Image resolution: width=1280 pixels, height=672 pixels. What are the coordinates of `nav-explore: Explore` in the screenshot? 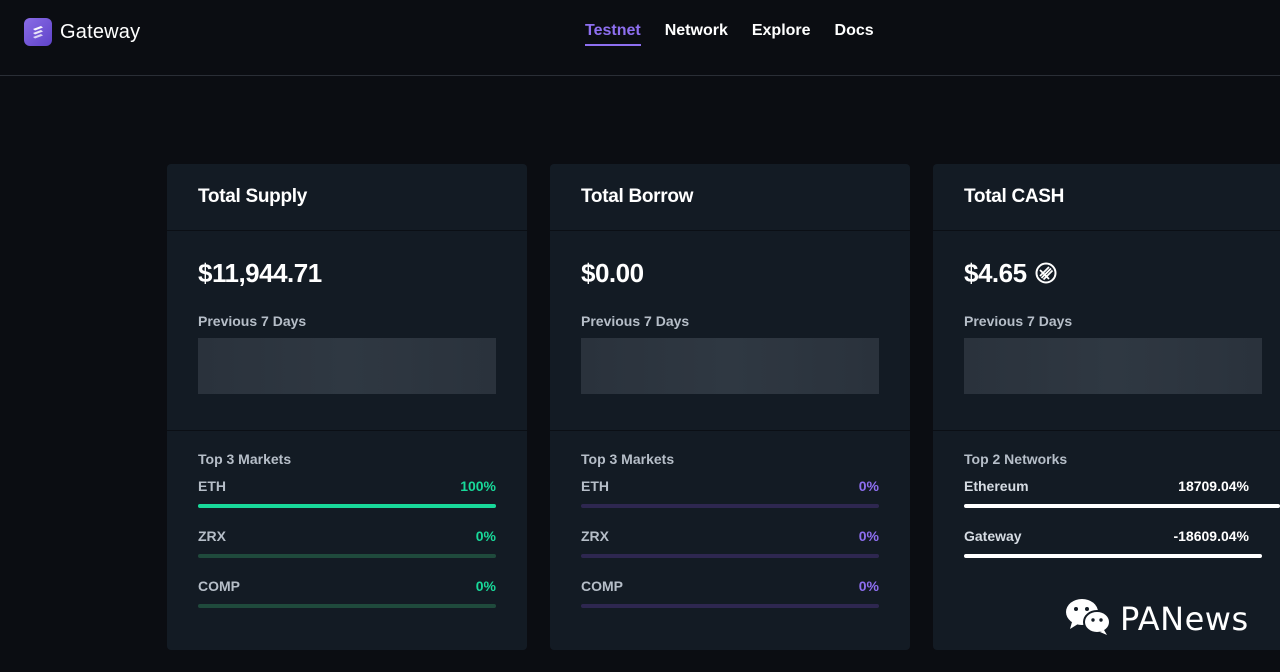 It's located at (781, 34).